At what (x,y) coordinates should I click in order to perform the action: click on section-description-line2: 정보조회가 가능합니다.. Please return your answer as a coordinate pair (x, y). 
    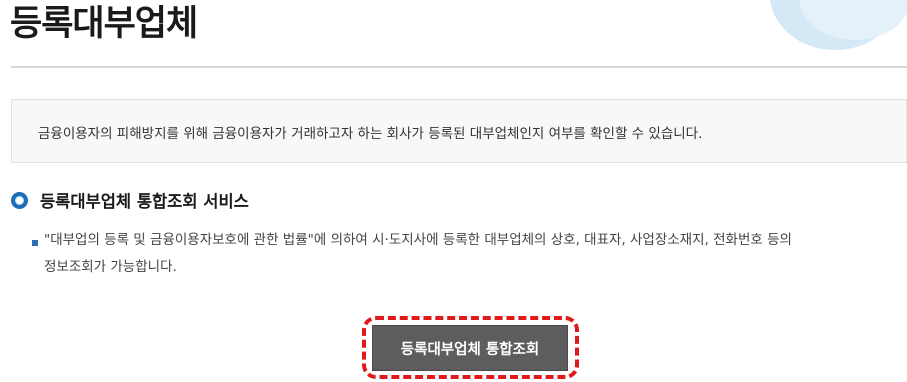
    Looking at the image, I should click on (110, 267).